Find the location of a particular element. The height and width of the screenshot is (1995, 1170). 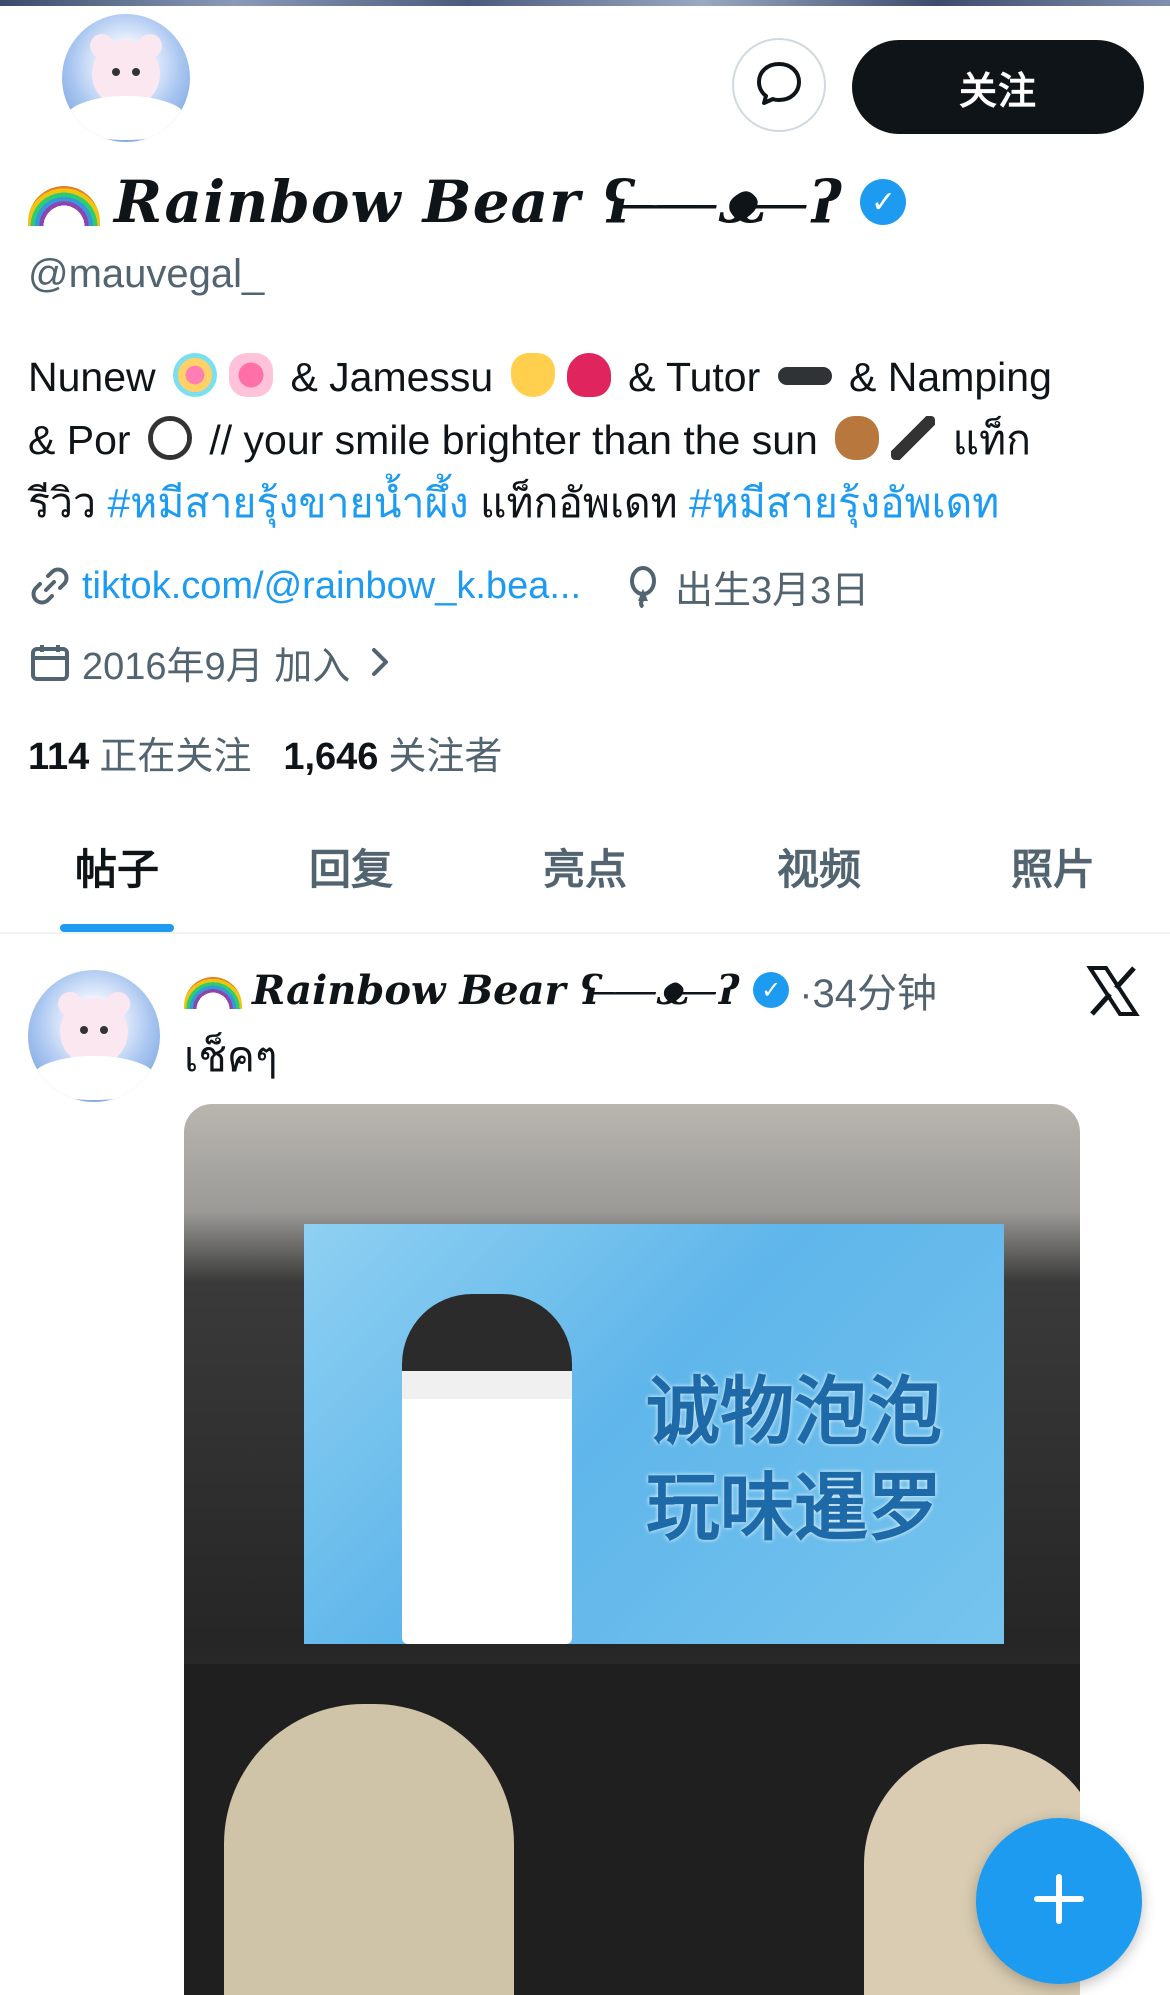

profile-tabs: 帖子 回复 亮点 视频 照片 is located at coordinates (585, 867).